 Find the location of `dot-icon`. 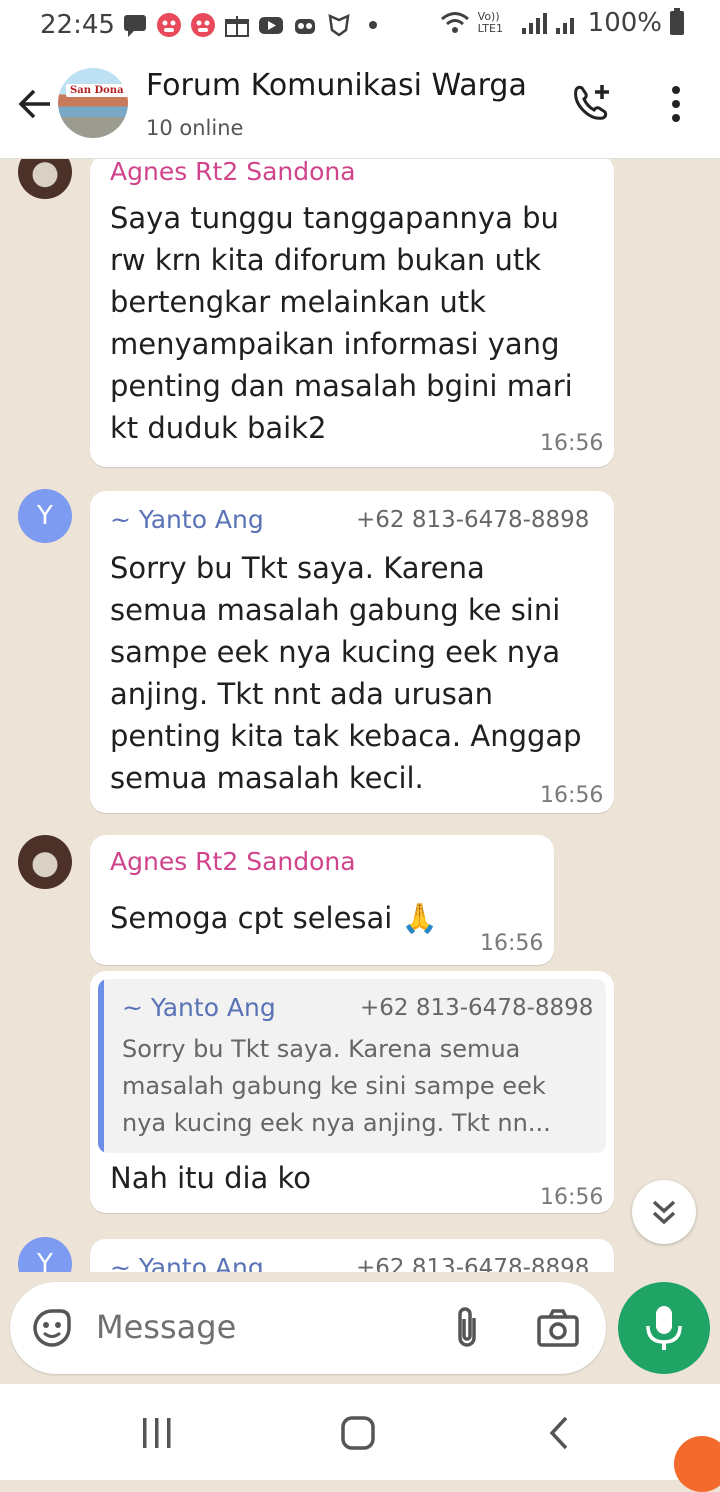

dot-icon is located at coordinates (373, 25).